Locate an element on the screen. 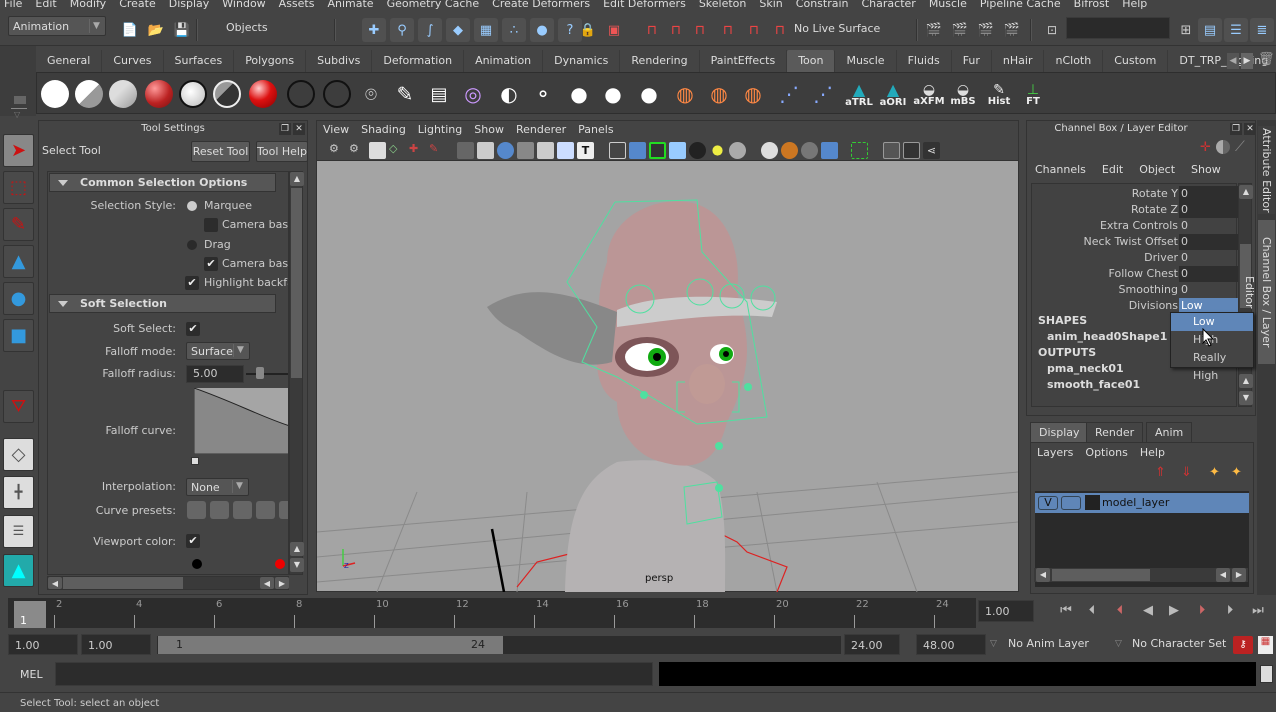 The height and width of the screenshot is (712, 1276). menu-character: Character is located at coordinates (891, 5).